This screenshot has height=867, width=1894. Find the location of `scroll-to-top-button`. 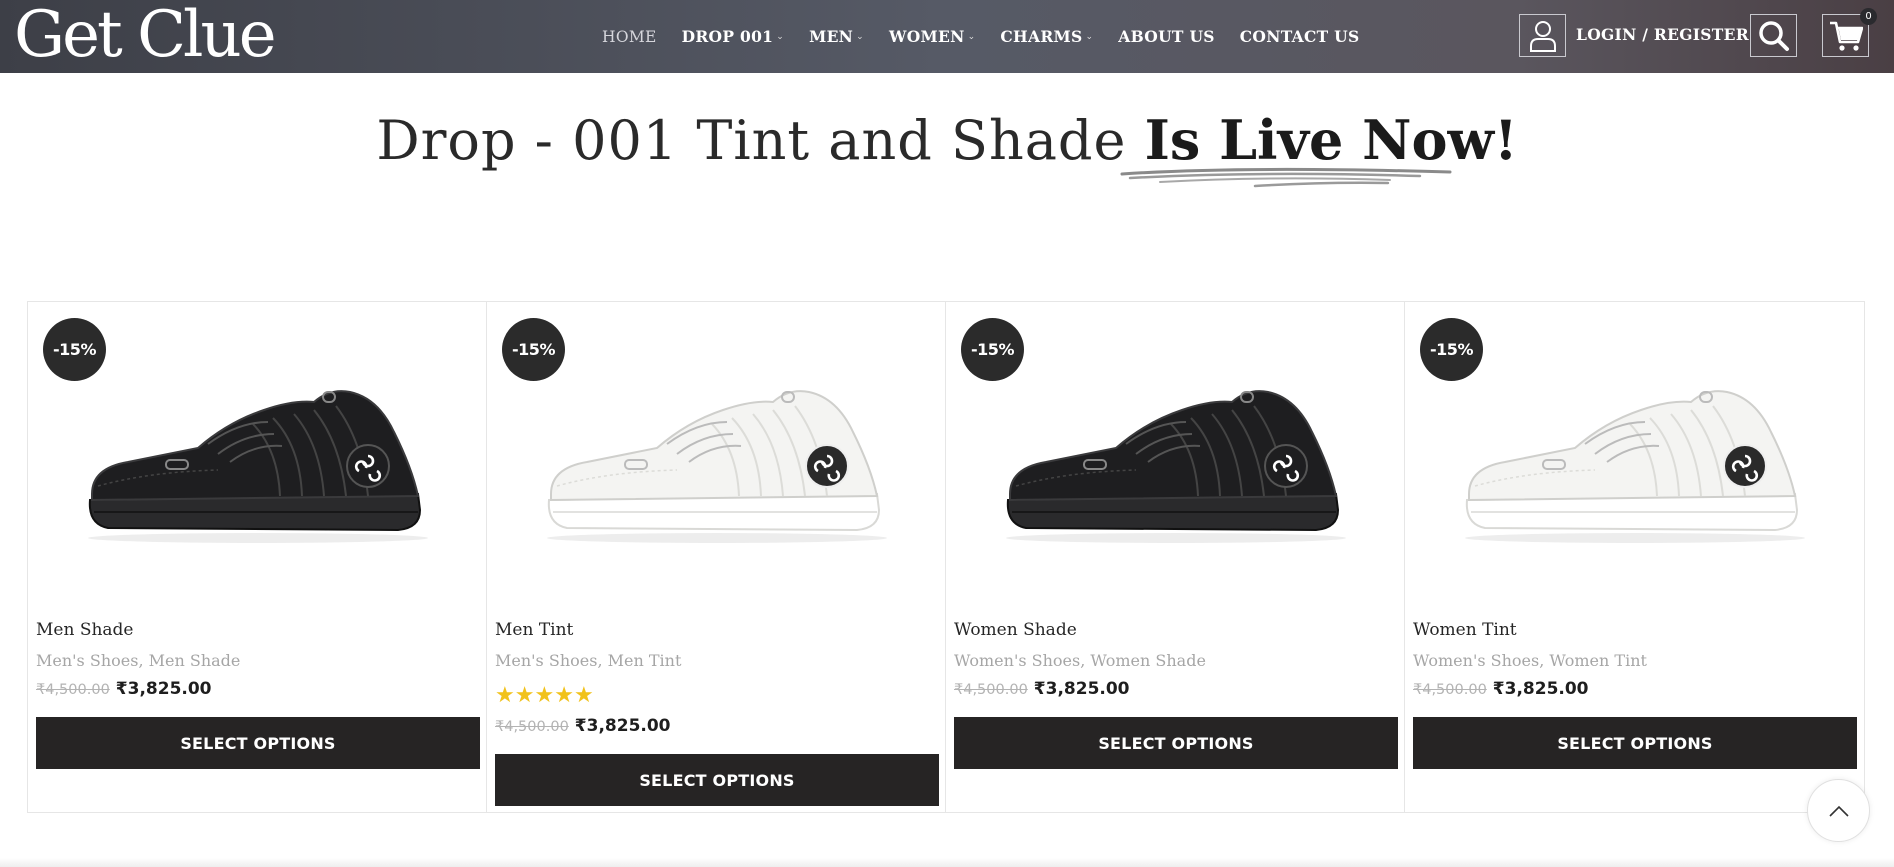

scroll-to-top-button is located at coordinates (1838, 810).